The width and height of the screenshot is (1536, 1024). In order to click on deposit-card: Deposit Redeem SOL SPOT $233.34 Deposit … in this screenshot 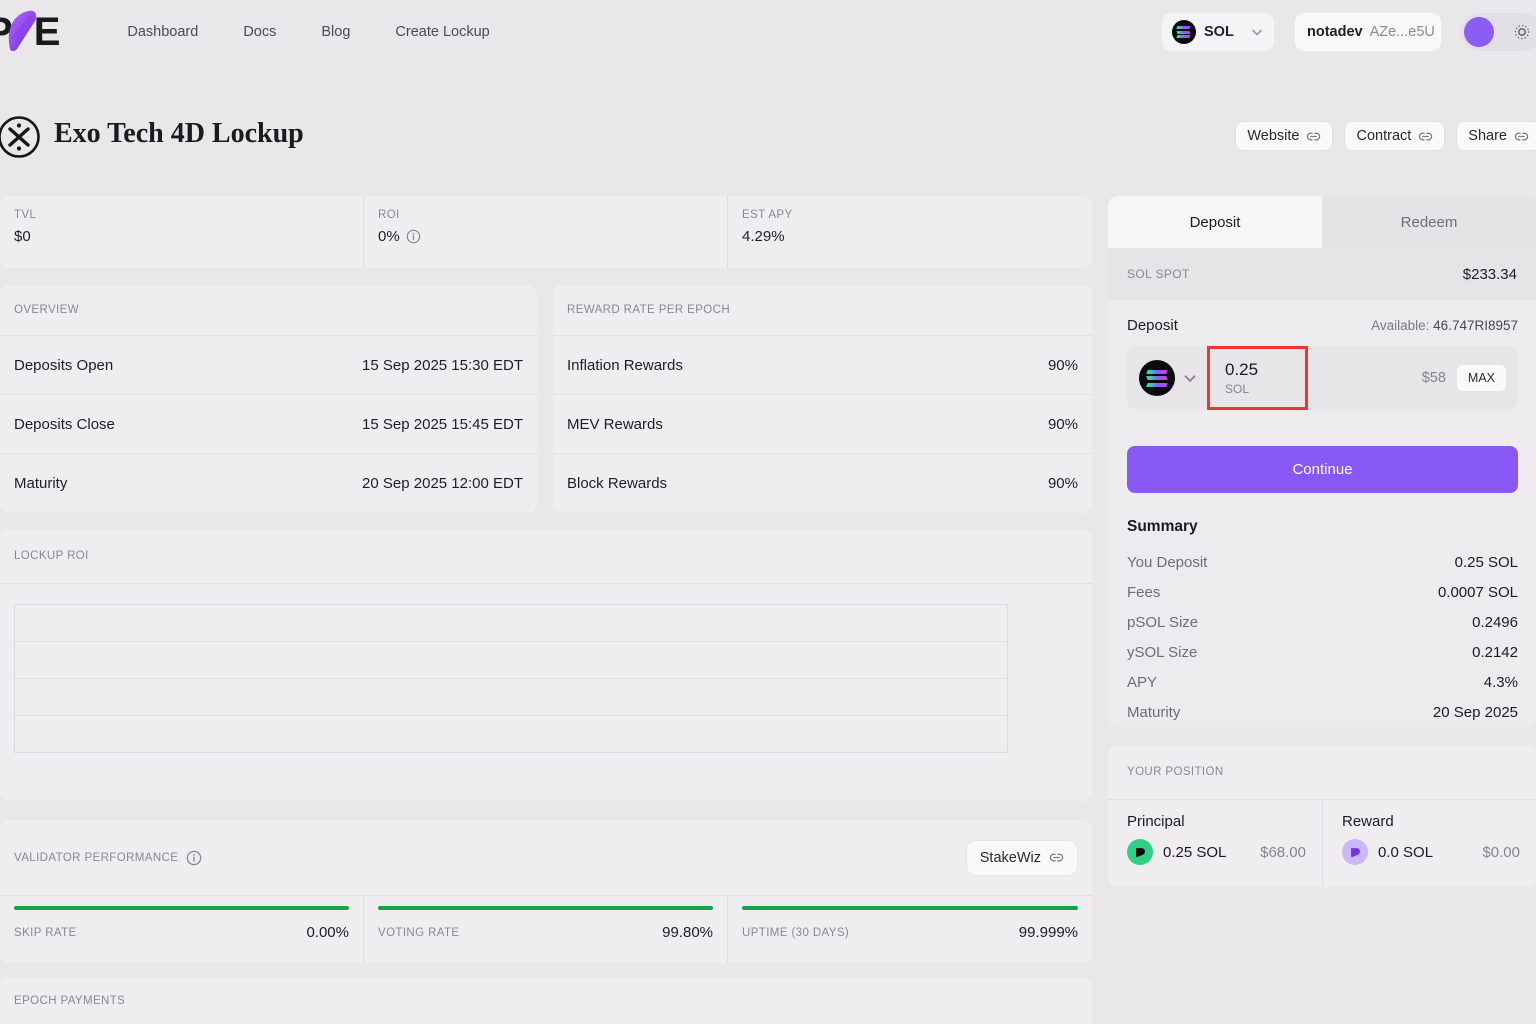, I will do `click(1322, 461)`.